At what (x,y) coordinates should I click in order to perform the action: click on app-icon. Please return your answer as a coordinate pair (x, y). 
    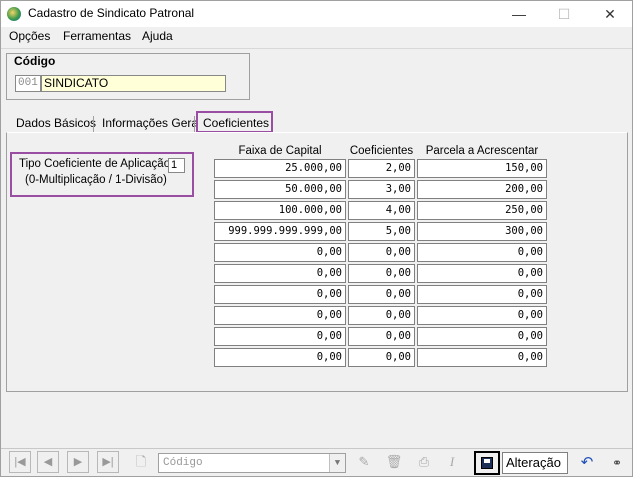
    Looking at the image, I should click on (14, 14).